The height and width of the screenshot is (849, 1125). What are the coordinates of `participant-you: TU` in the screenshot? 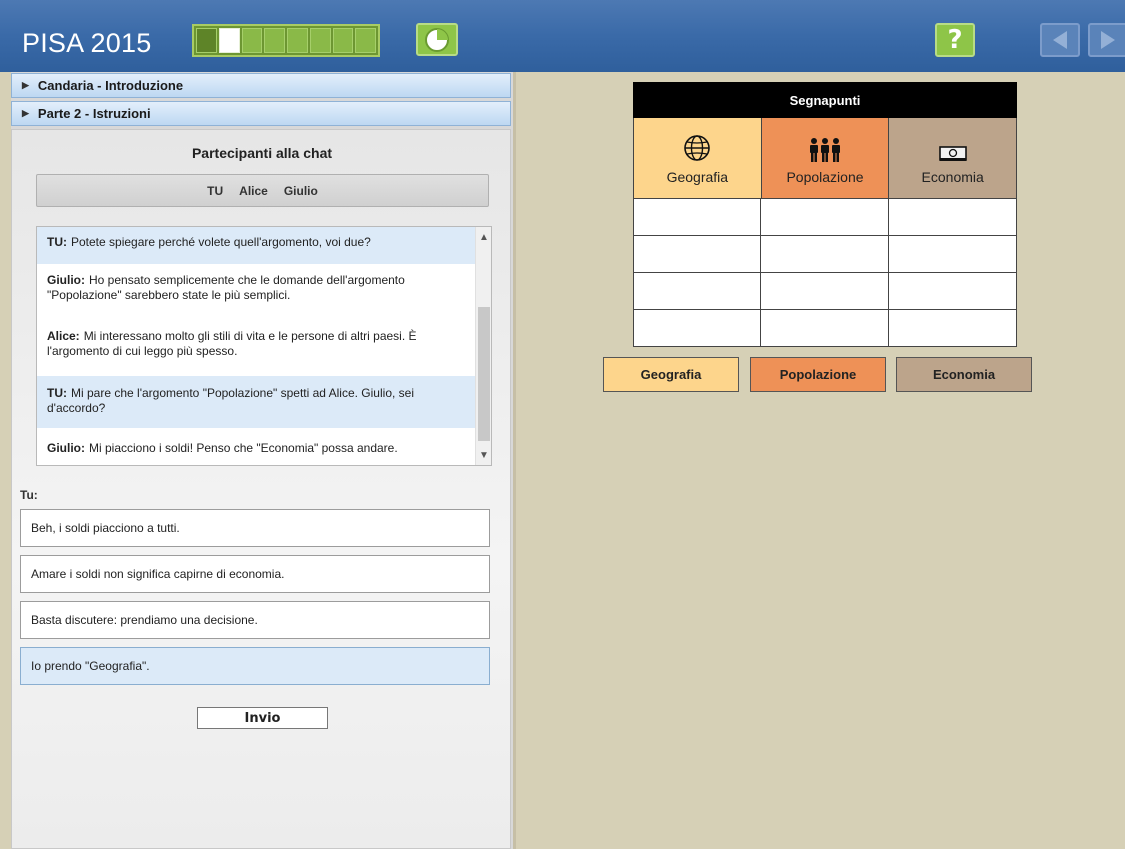 It's located at (215, 190).